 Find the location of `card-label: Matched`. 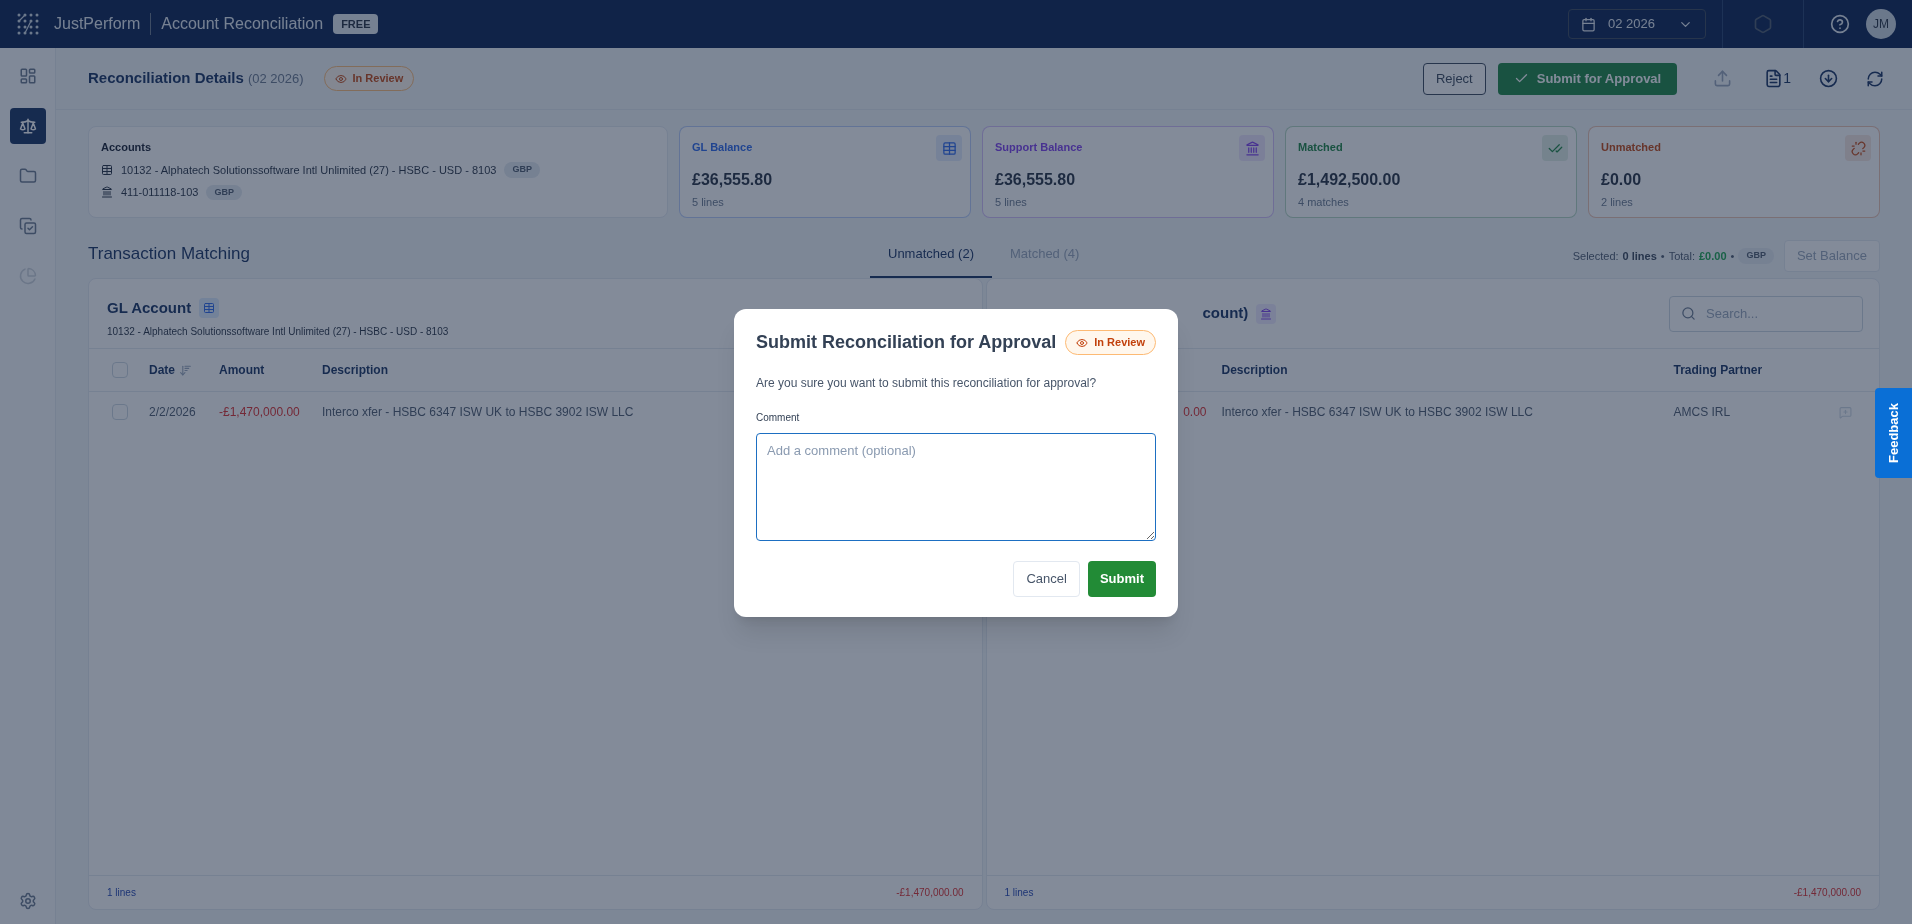

card-label: Matched is located at coordinates (1320, 147).